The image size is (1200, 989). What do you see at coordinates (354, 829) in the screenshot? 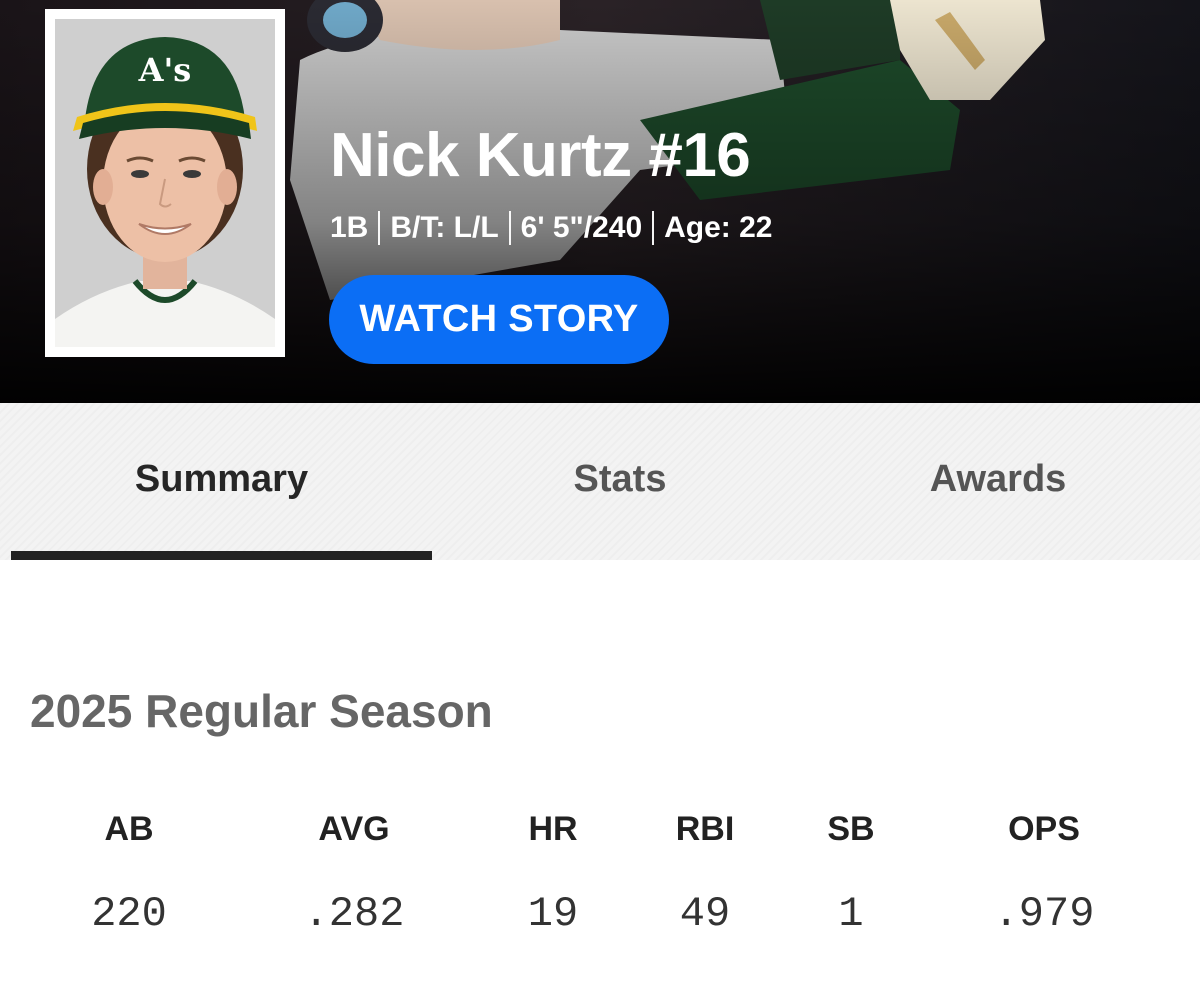
I see `stat-label-avg: AVG` at bounding box center [354, 829].